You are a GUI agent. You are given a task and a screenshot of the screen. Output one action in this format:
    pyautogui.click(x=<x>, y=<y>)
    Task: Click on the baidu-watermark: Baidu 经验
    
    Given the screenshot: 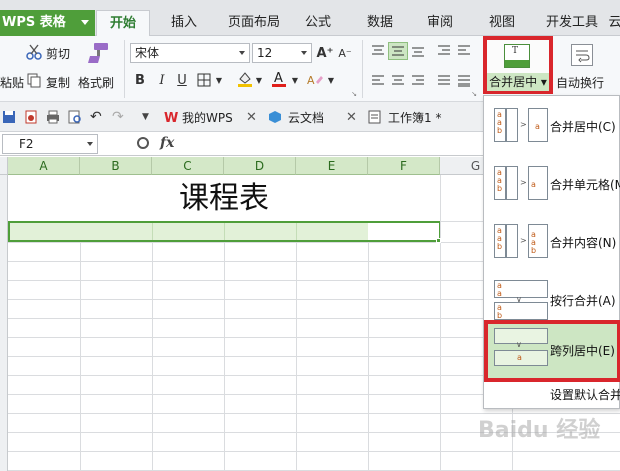 What is the action you would take?
    pyautogui.click(x=539, y=430)
    